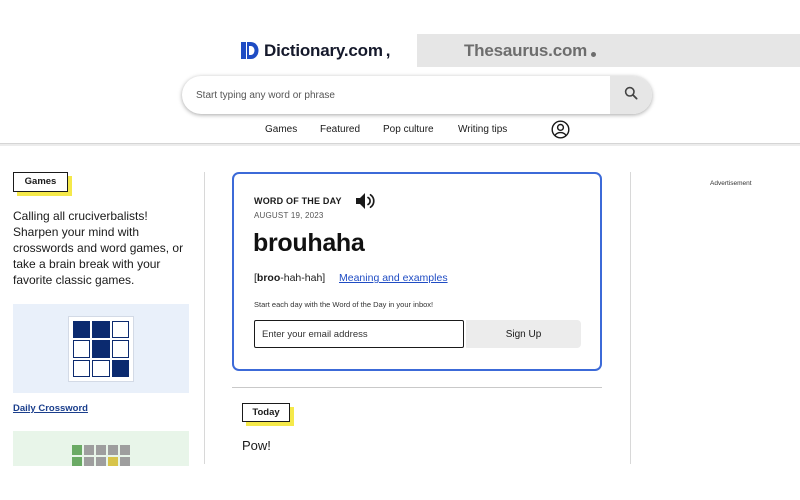  I want to click on daily-crossword-link: Daily Crossword, so click(50, 408).